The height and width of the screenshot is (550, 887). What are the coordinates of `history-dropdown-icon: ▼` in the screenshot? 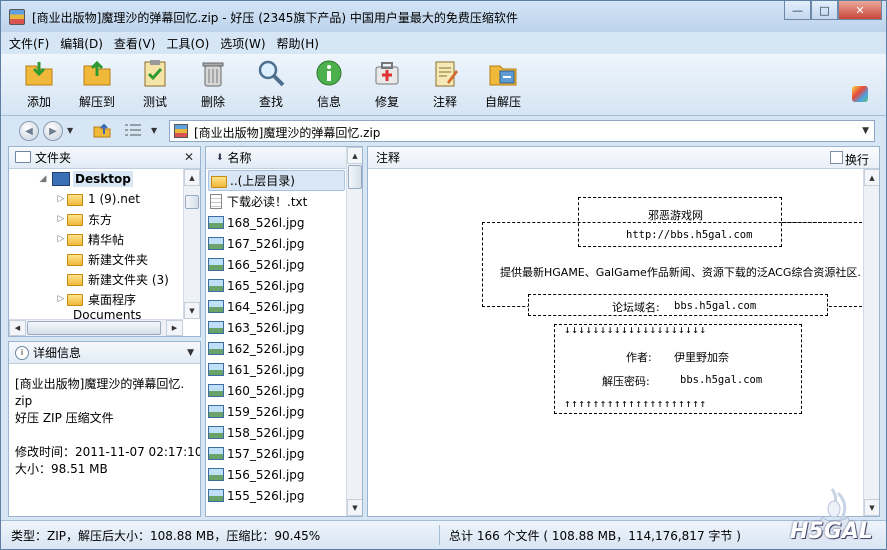 It's located at (70, 130).